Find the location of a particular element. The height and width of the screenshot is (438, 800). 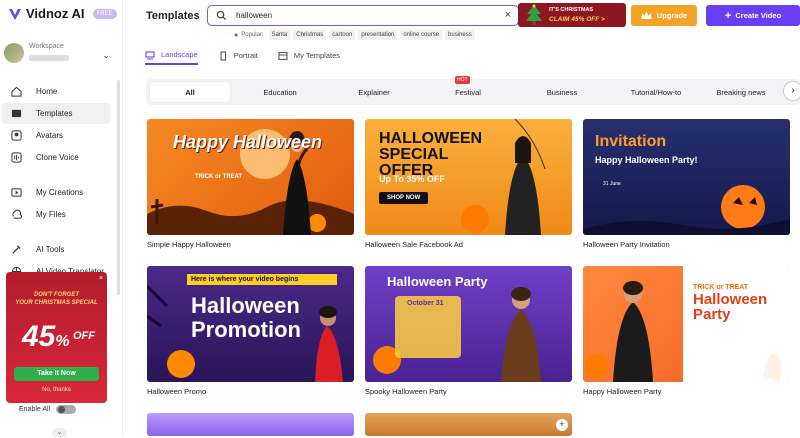

popular-chip: cartoon is located at coordinates (342, 35).